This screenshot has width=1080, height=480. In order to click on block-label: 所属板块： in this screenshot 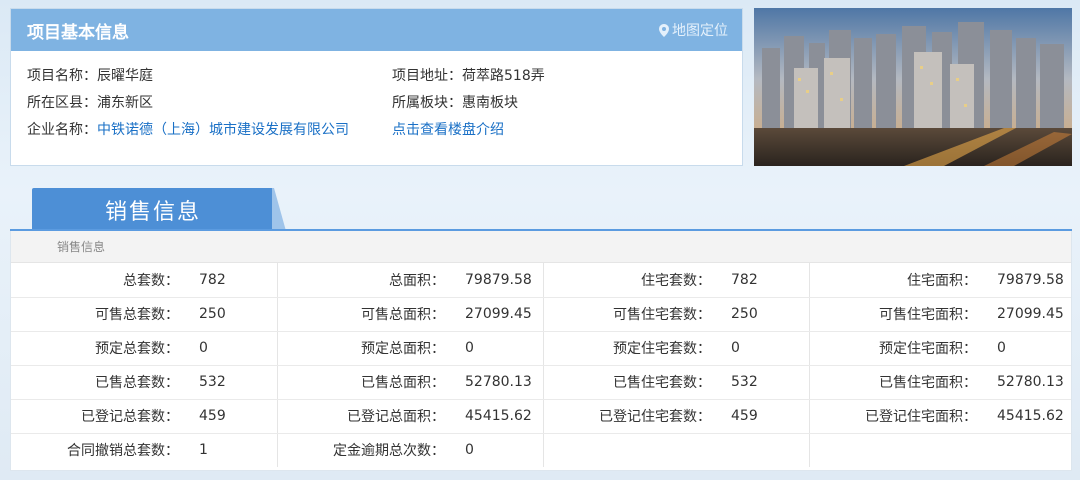, I will do `click(427, 103)`.